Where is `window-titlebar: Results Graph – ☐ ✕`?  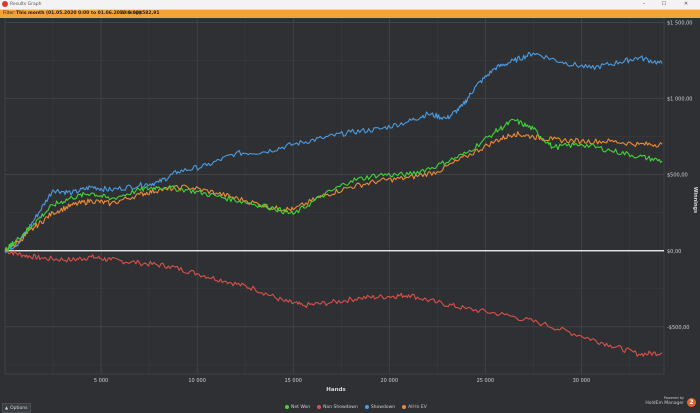
window-titlebar: Results Graph – ☐ ✕ is located at coordinates (350, 5).